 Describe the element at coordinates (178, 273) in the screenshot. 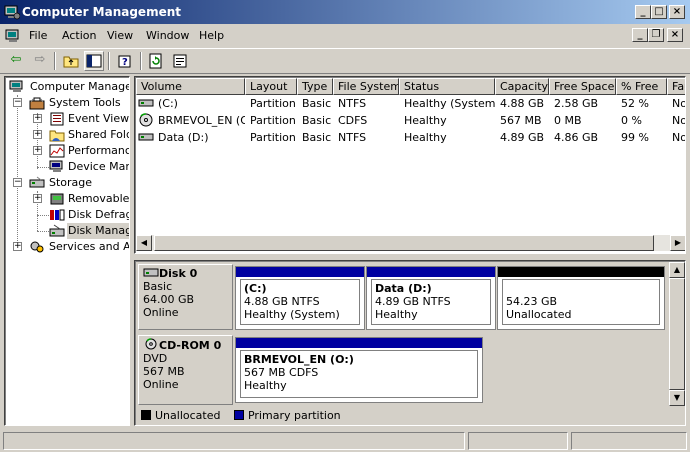

I see `disk-name: Disk 0` at that location.